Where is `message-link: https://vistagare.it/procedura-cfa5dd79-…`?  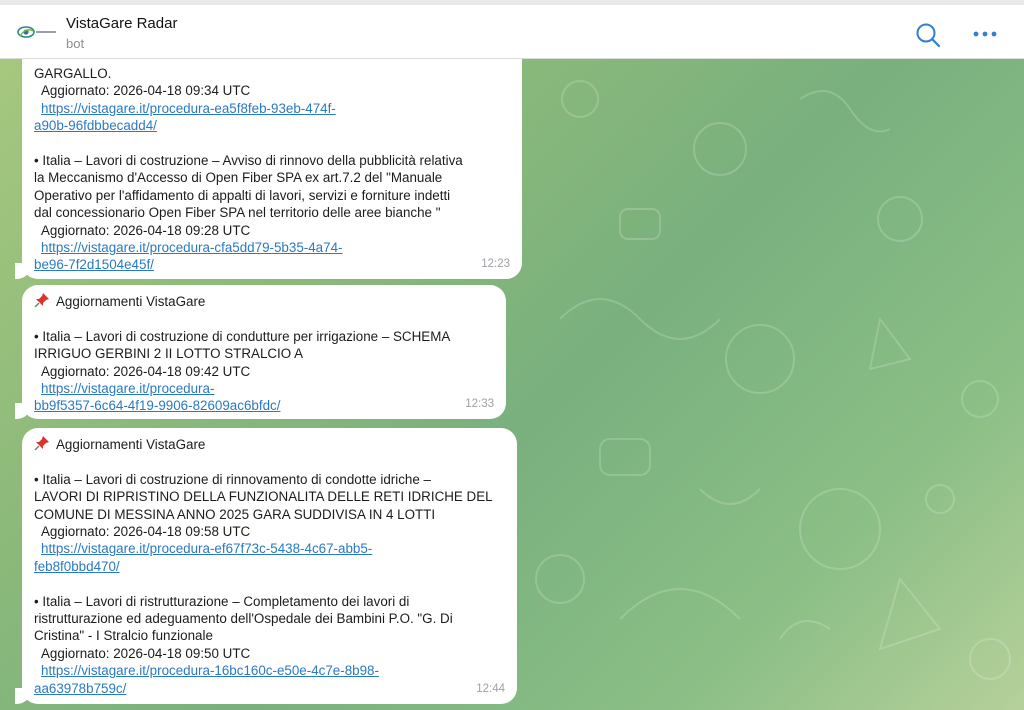
message-link: https://vistagare.it/procedura-cfa5dd79-… is located at coordinates (272, 247).